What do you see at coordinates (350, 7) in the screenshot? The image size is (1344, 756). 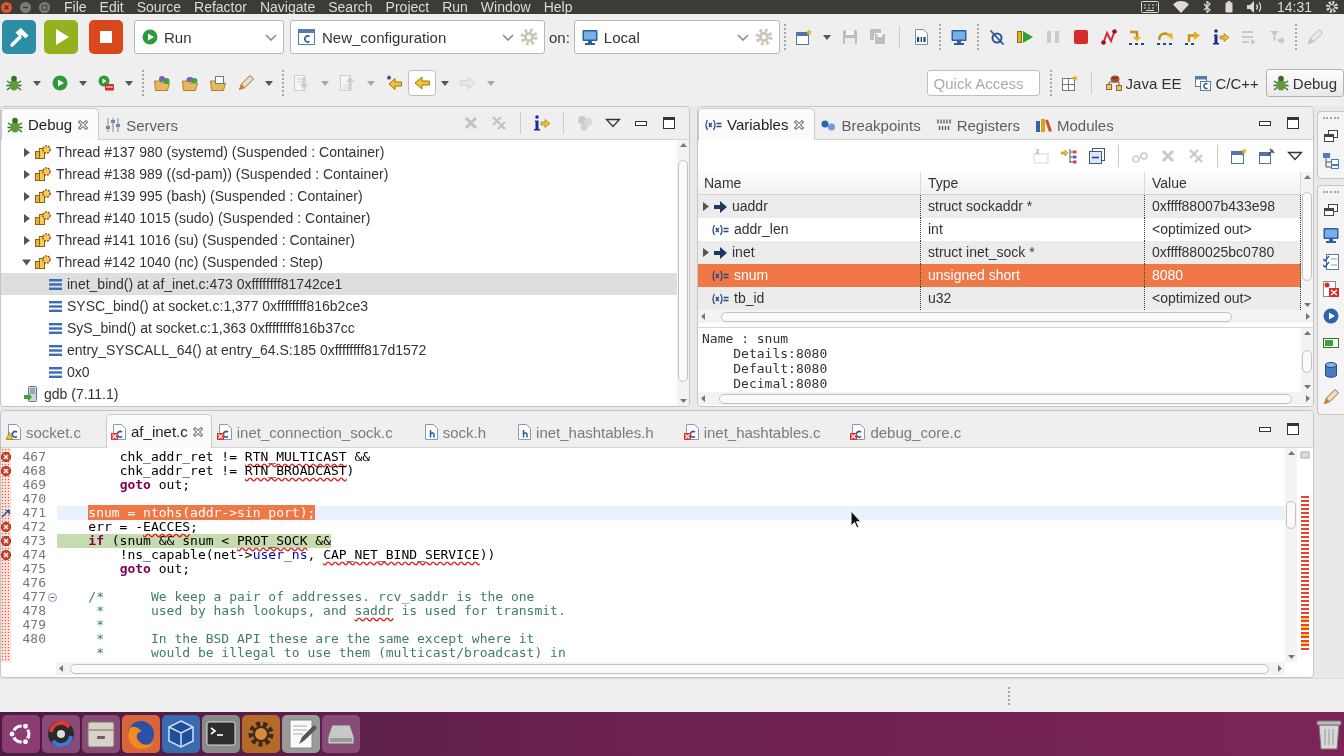 I see `menu-item: Search` at bounding box center [350, 7].